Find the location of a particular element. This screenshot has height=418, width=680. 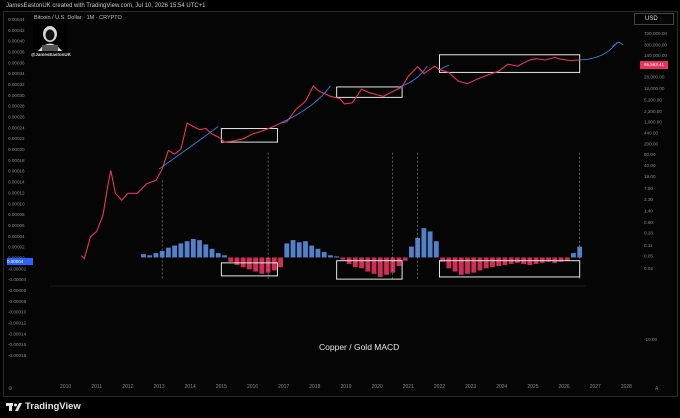

right-axis-tick: 0.05 is located at coordinates (648, 256).